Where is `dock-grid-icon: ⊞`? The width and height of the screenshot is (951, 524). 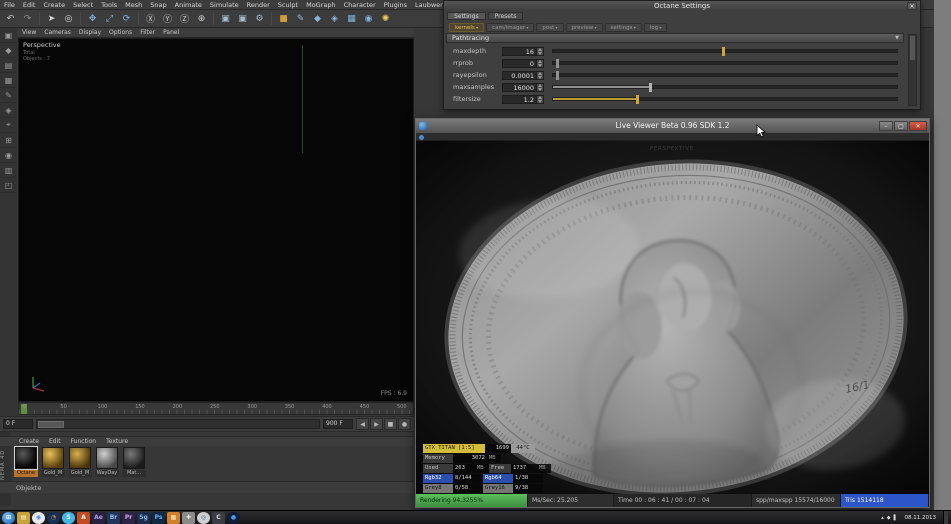
dock-grid-icon: ⊞ is located at coordinates (8, 140).